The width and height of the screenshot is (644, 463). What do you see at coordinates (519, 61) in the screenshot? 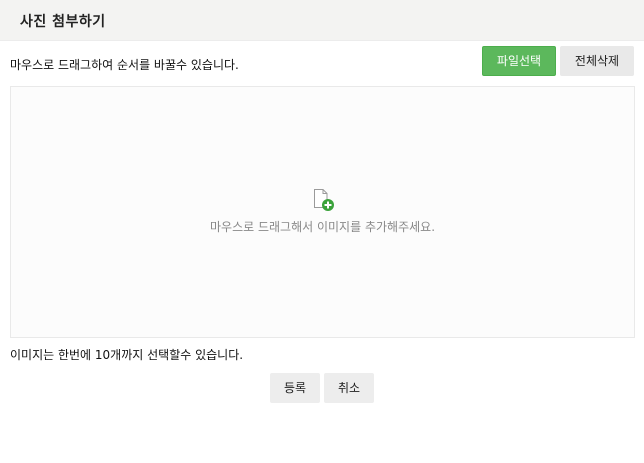
I see `select-file-button: 파일선택` at bounding box center [519, 61].